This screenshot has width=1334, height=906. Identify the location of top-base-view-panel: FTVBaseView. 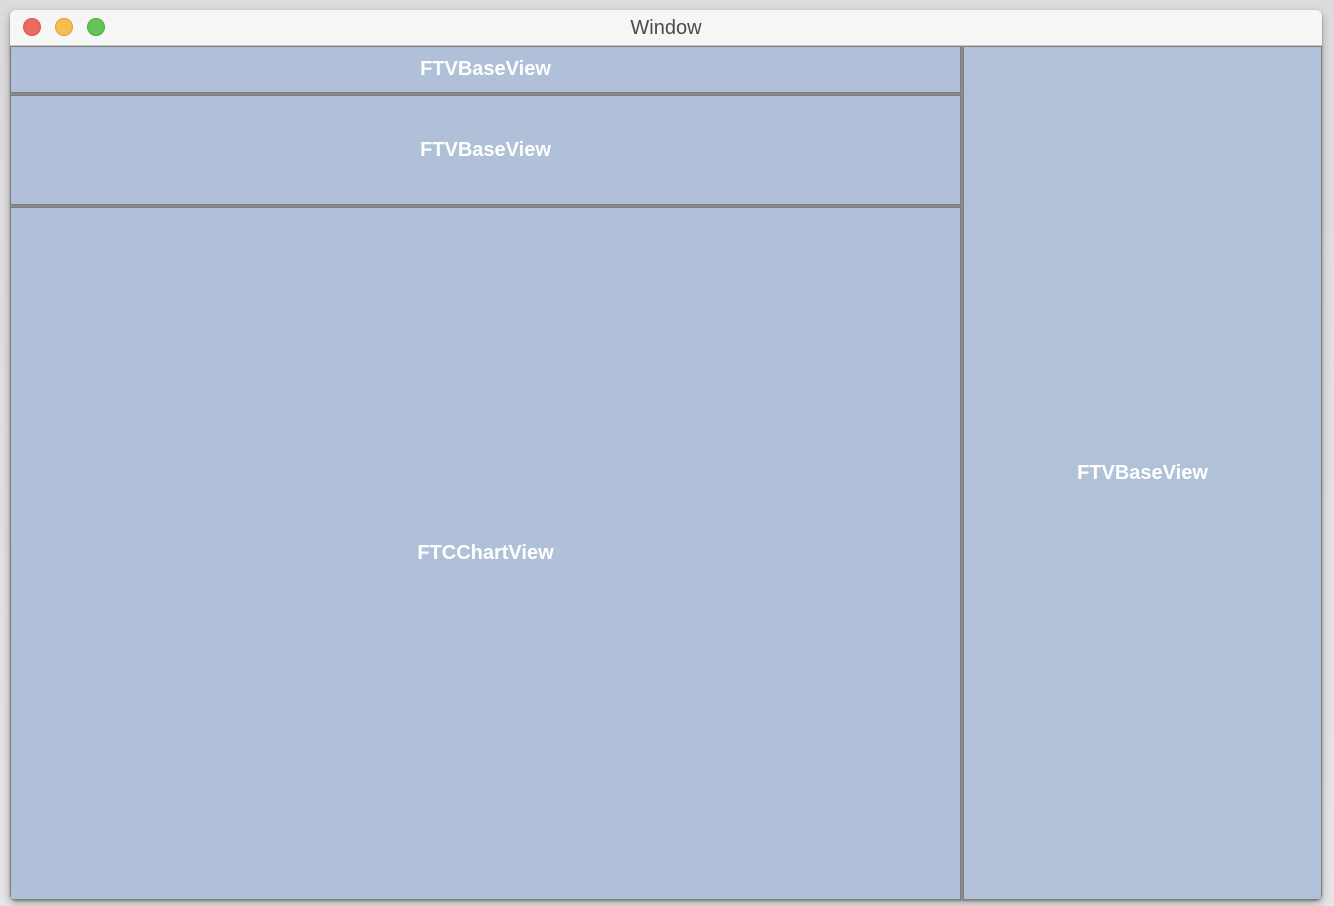
(485, 69).